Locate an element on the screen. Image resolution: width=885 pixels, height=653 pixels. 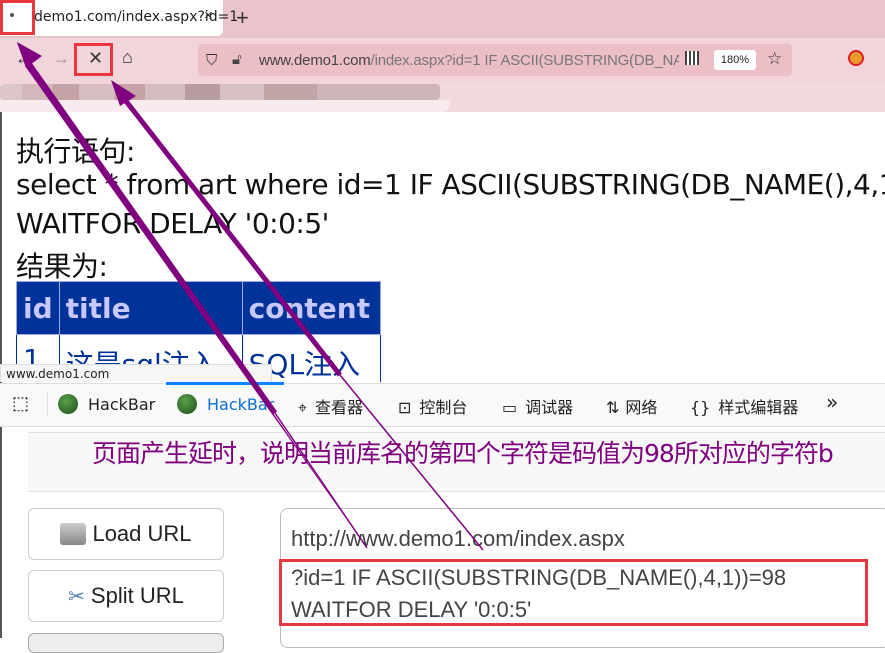
header-title: title is located at coordinates (150, 308).